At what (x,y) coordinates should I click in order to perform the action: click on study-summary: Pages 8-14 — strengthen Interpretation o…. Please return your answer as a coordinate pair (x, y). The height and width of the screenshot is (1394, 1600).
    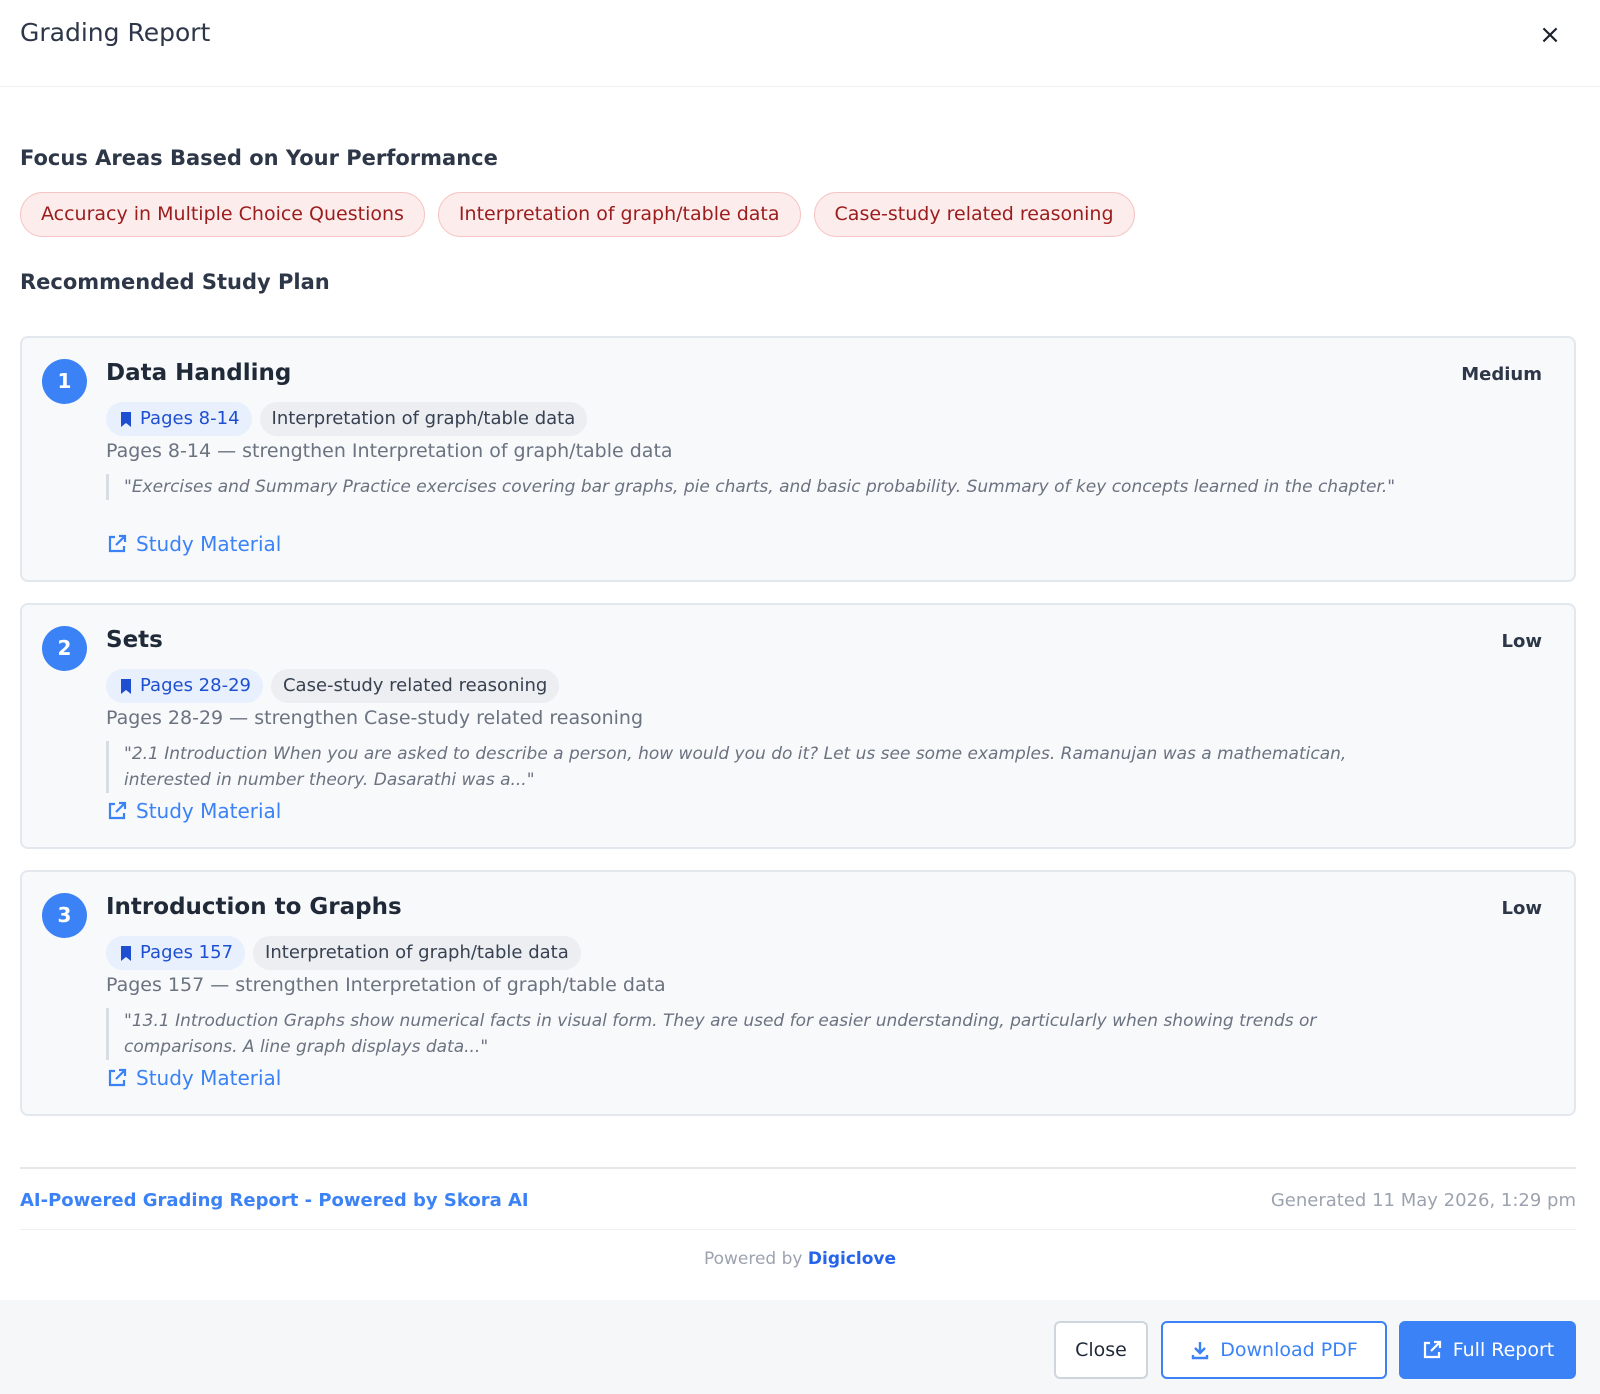
    Looking at the image, I should click on (389, 451).